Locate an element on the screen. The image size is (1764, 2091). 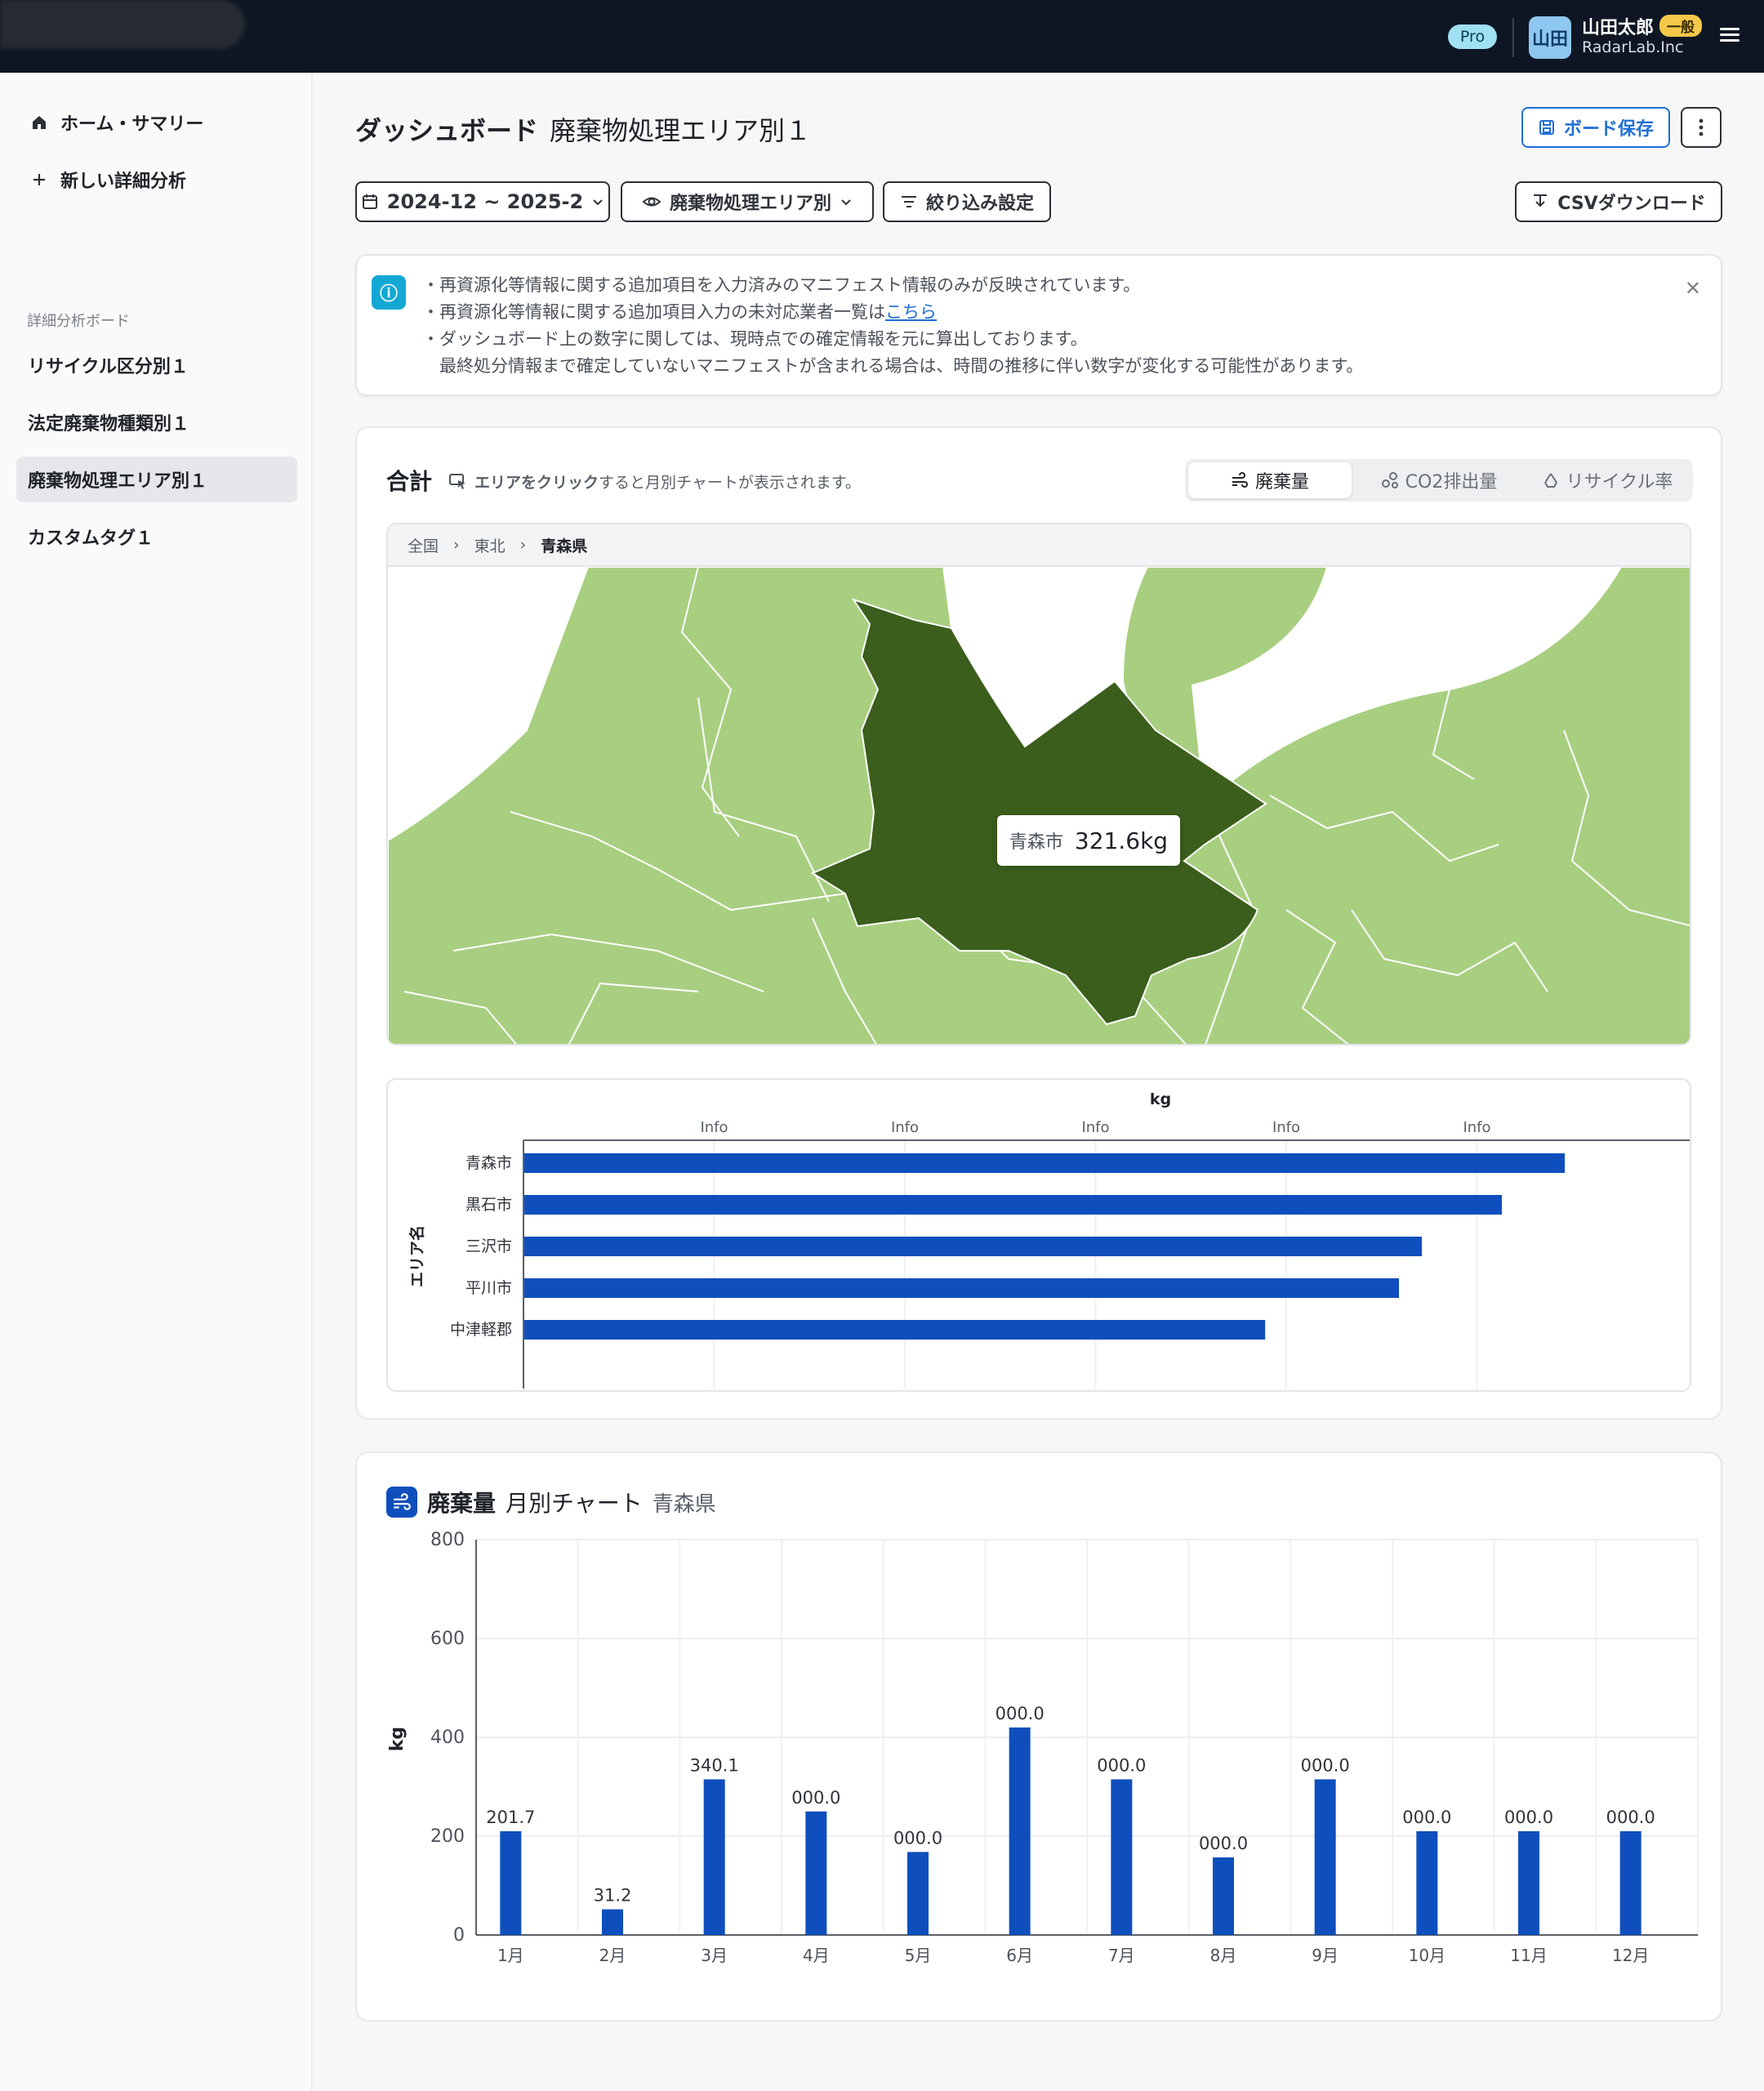
tab-recycle-rate: リサイクル率 is located at coordinates (1607, 480).